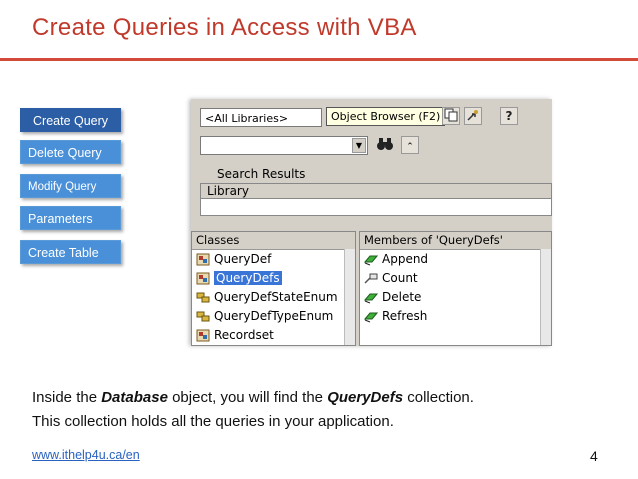 This screenshot has width=638, height=479. Describe the element at coordinates (455, 241) in the screenshot. I see `members-header: Members of 'QueryDefs'` at that location.